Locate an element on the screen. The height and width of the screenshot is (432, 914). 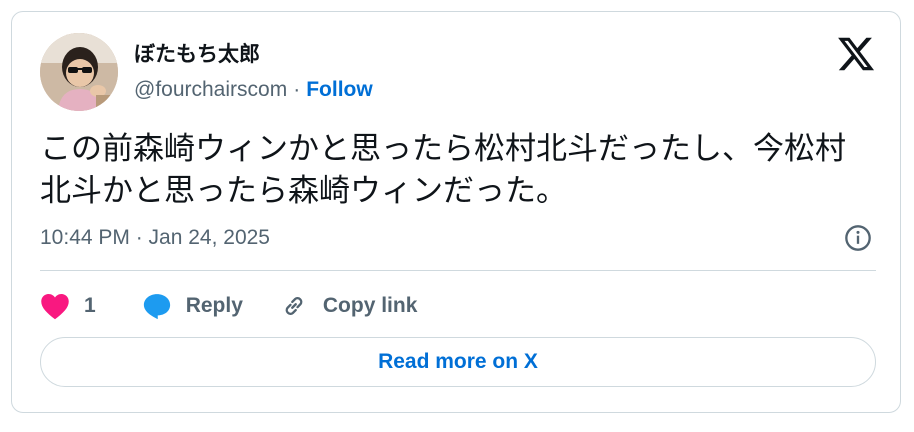
author-handle-row: @fourchairscom · Follow is located at coordinates (253, 90).